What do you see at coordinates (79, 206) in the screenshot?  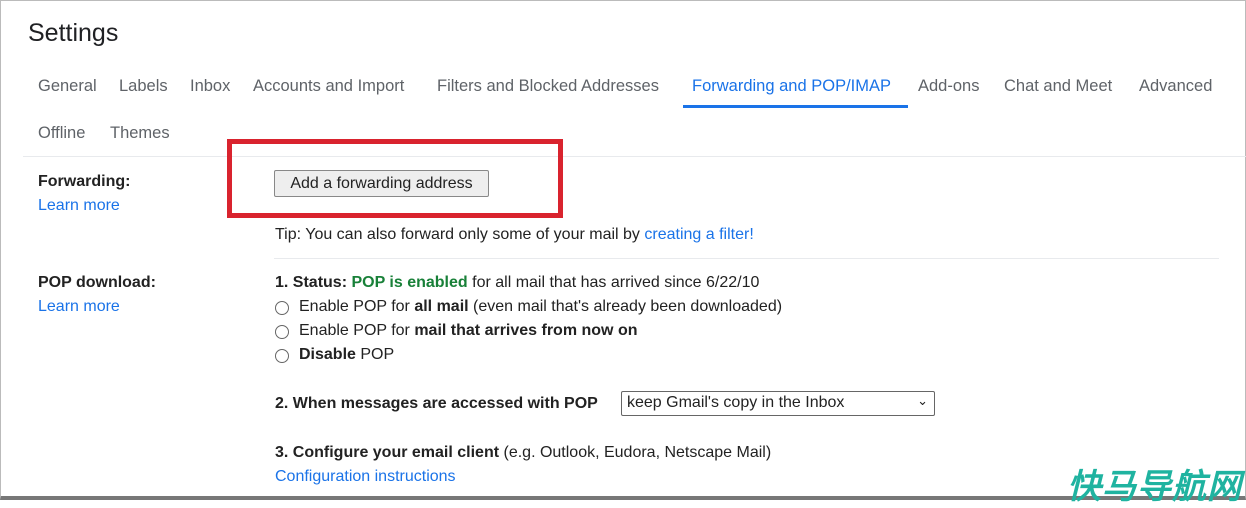 I see `forwarding-learn-more-link: Learn more` at bounding box center [79, 206].